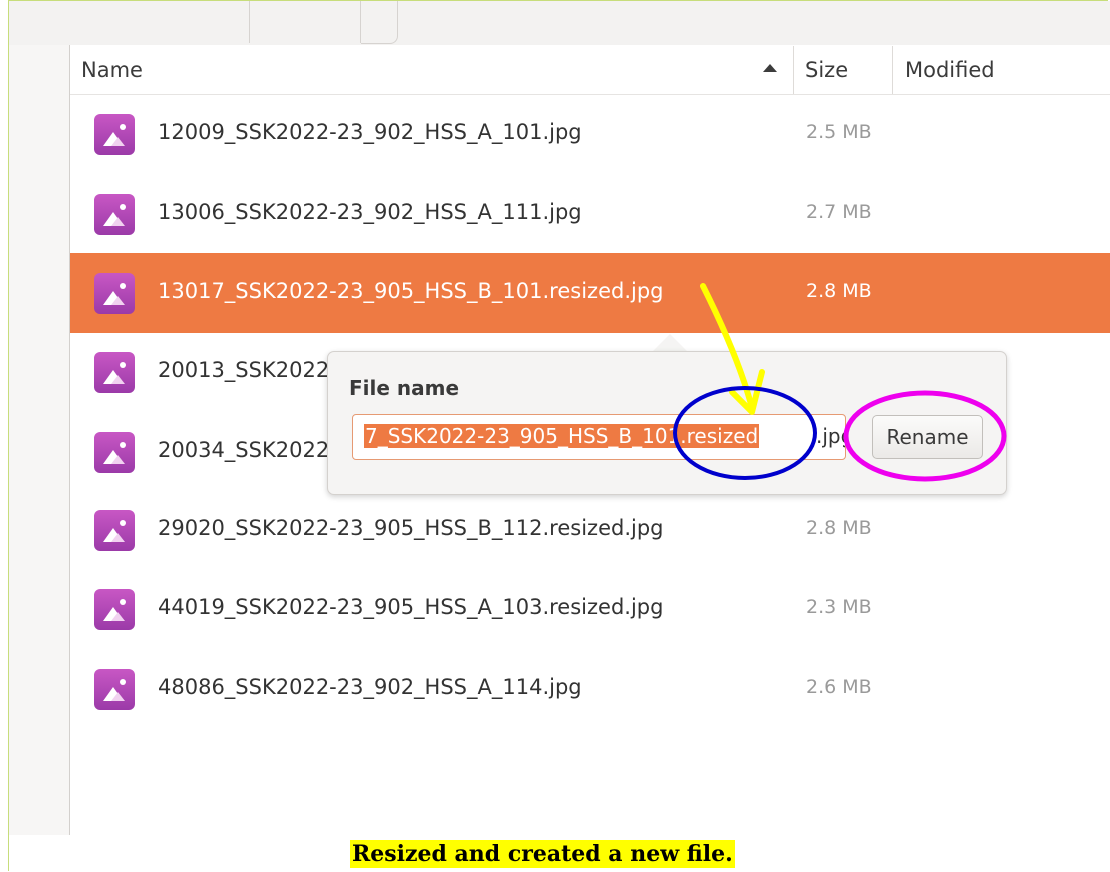 The height and width of the screenshot is (872, 1110). What do you see at coordinates (370, 212) in the screenshot?
I see `file-name: 13006_SSK2022-23_902_HSS_A_111.jpg` at bounding box center [370, 212].